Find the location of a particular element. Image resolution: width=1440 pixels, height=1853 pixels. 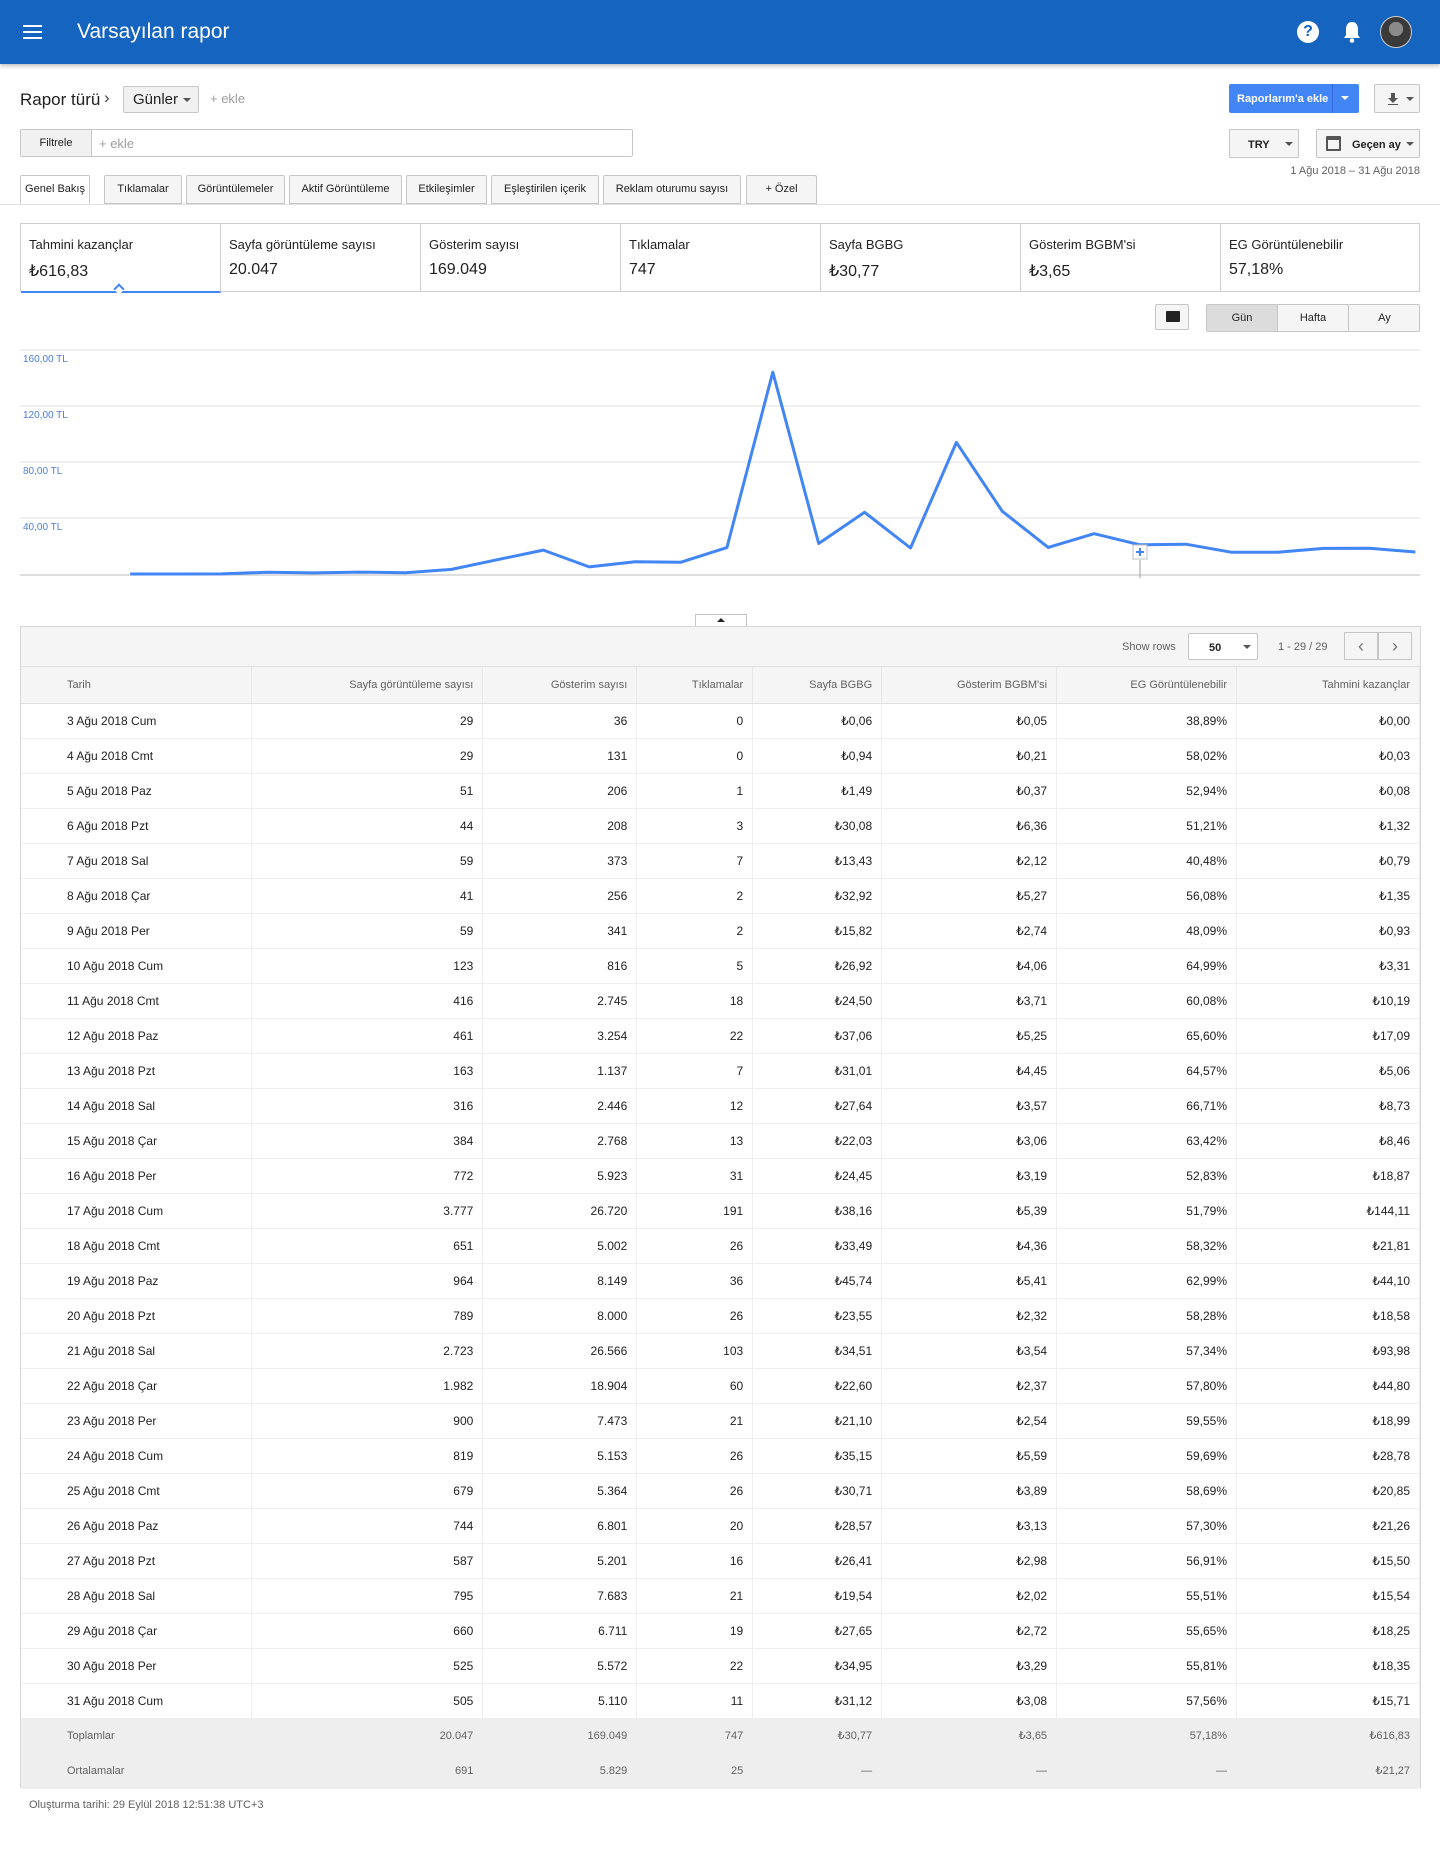

table-cell: ₺30,71 is located at coordinates (817, 1491).